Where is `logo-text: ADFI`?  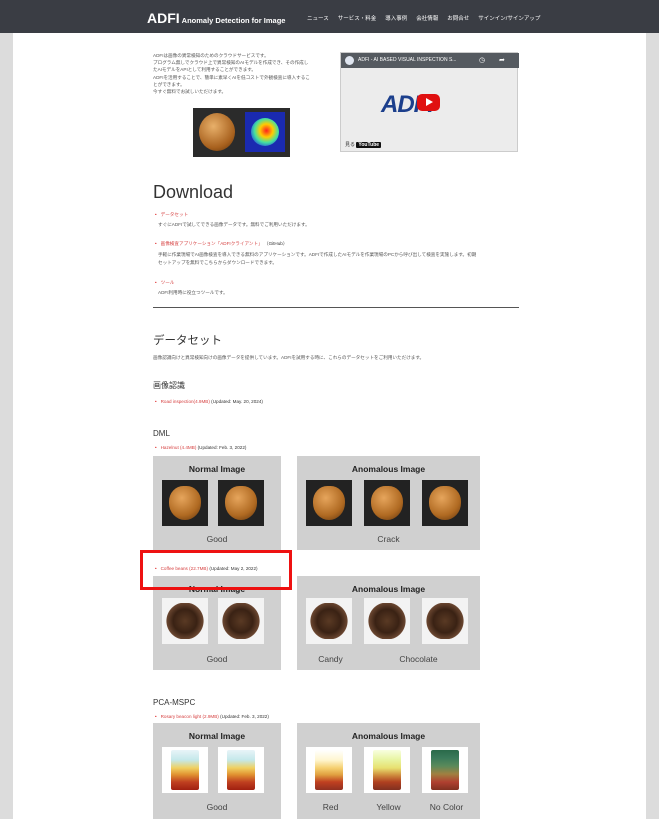 logo-text: ADFI is located at coordinates (163, 18).